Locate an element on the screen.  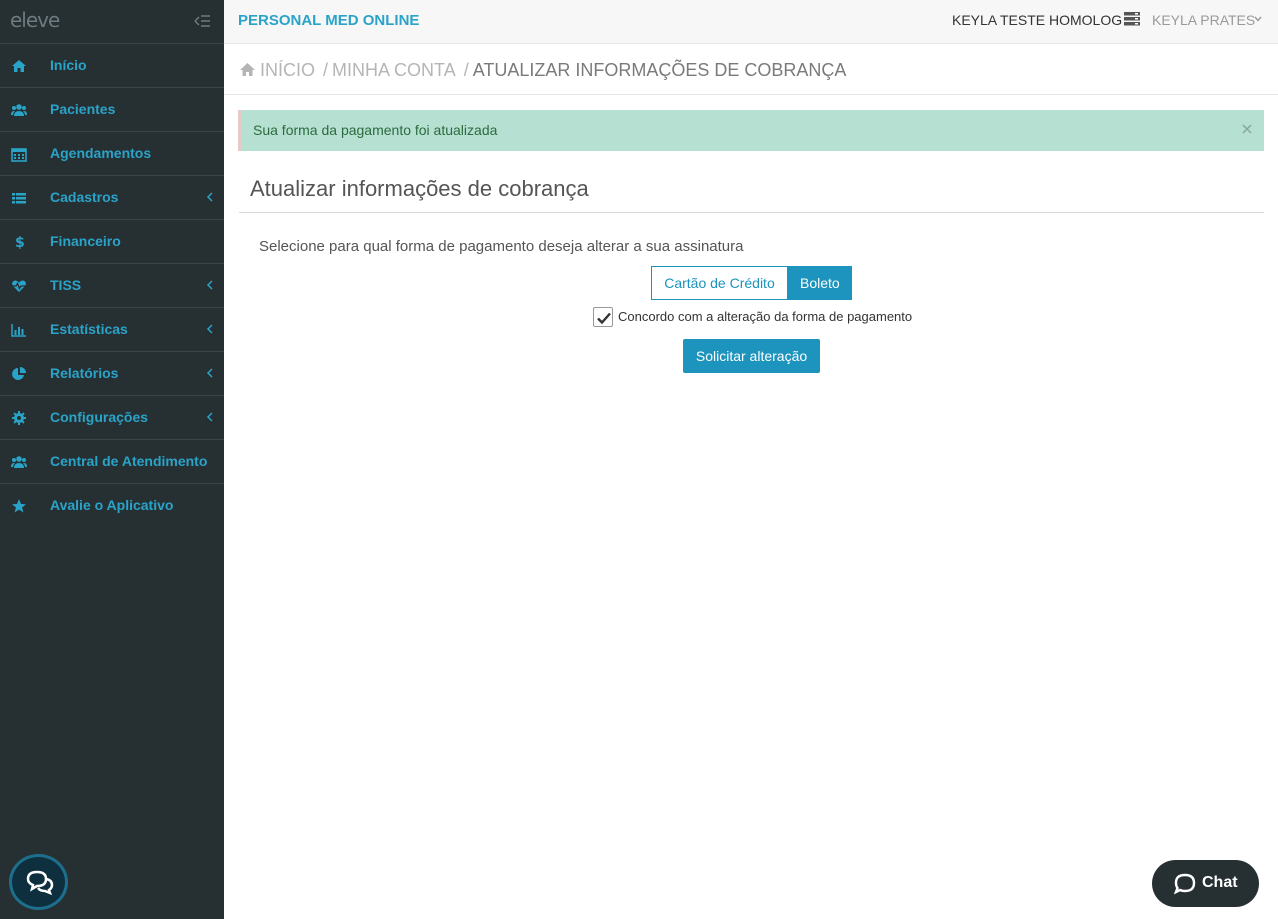
alert-message: Sua forma da pagamento foi atualizada is located at coordinates (375, 130).